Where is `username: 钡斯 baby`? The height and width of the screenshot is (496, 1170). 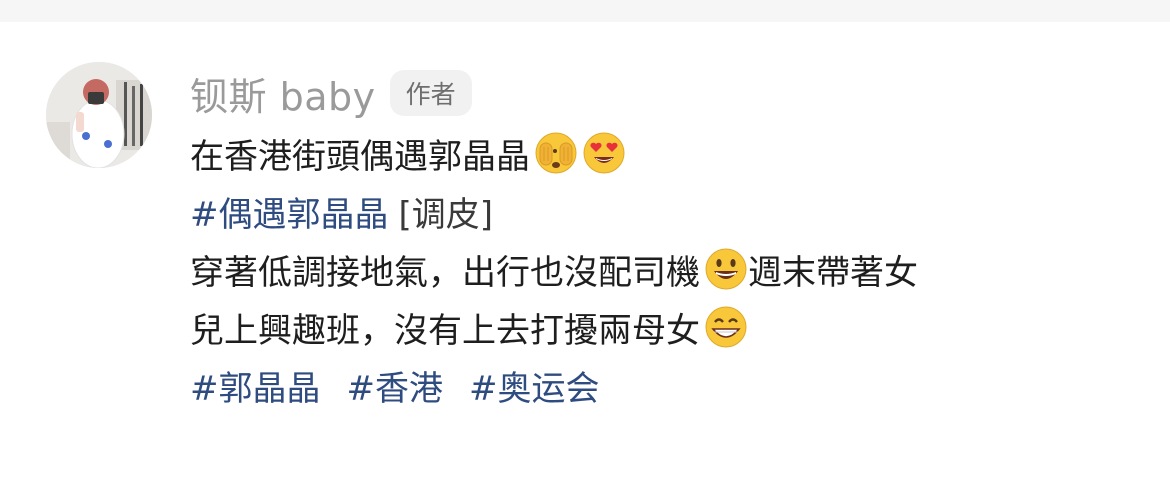
username: 钡斯 baby is located at coordinates (283, 93).